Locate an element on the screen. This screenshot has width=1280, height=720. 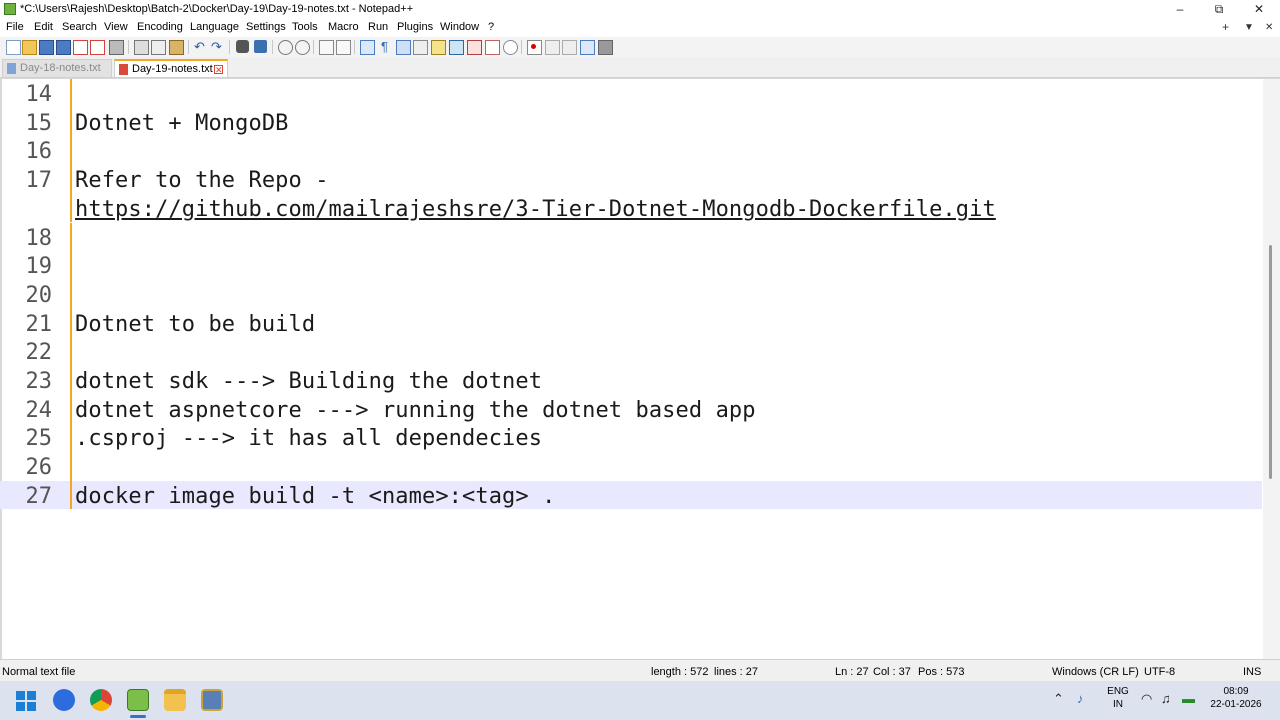
status-lines: lines : 27 is located at coordinates (736, 672).